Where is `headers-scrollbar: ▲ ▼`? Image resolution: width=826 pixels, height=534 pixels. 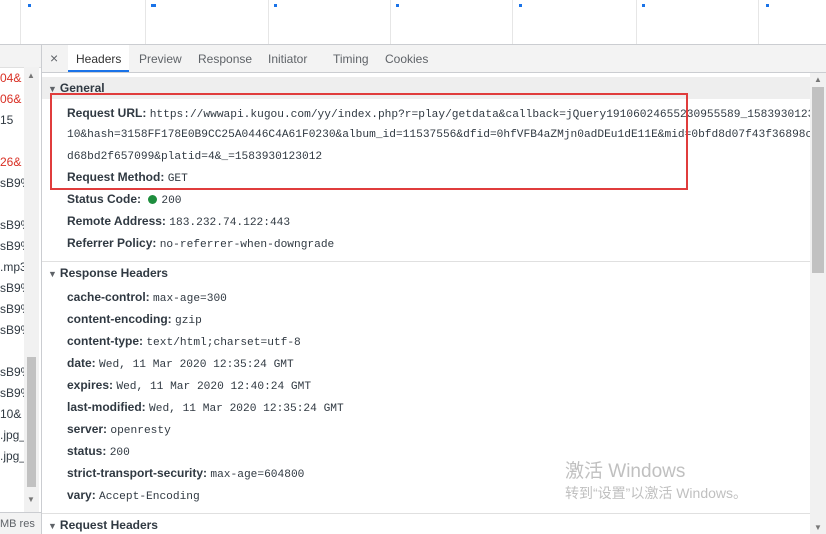
headers-scrollbar: ▲ ▼ is located at coordinates (818, 303).